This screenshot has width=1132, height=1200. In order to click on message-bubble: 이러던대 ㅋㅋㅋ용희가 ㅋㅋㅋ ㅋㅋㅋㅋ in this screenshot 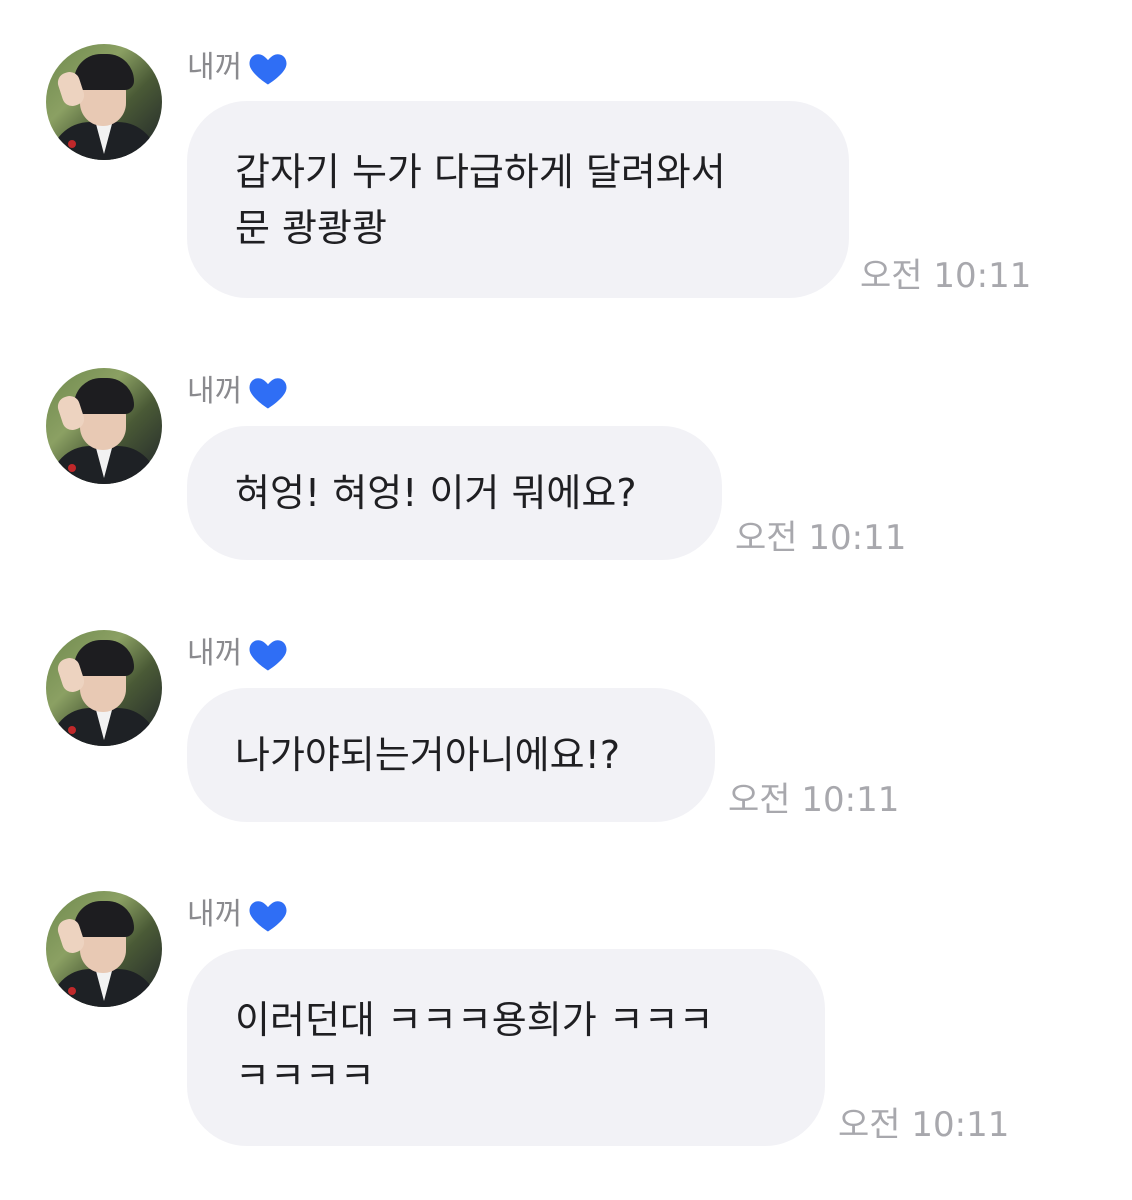, I will do `click(506, 1047)`.